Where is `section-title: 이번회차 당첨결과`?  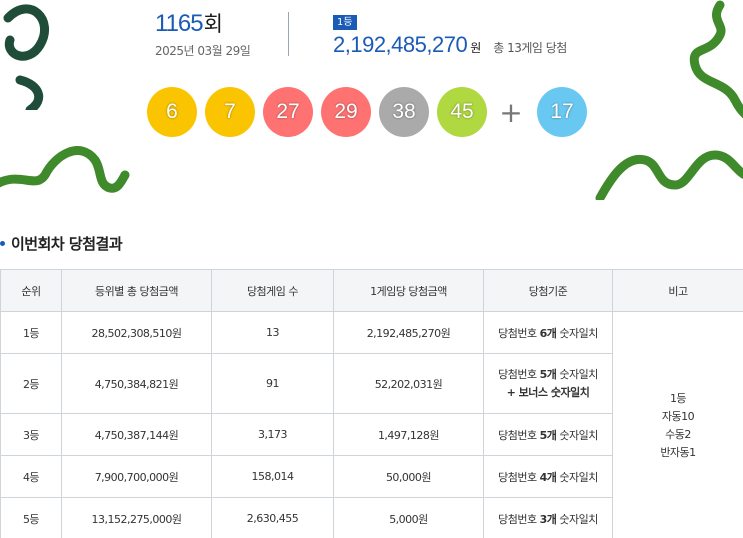
section-title: 이번회차 당첨결과 is located at coordinates (67, 244).